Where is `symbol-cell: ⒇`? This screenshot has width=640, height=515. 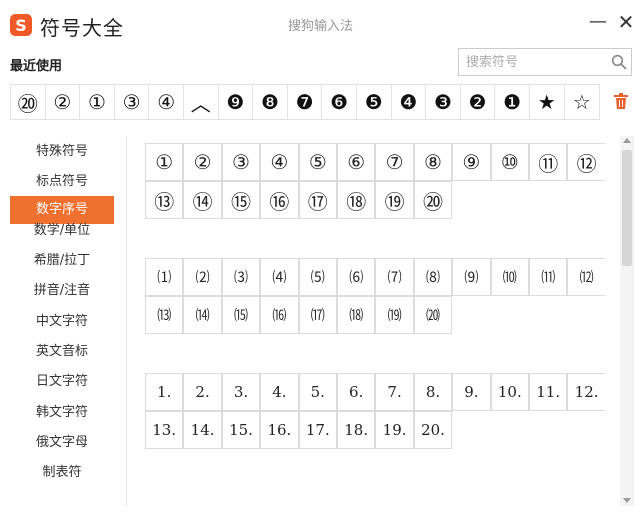
symbol-cell: ⒇ is located at coordinates (433, 315).